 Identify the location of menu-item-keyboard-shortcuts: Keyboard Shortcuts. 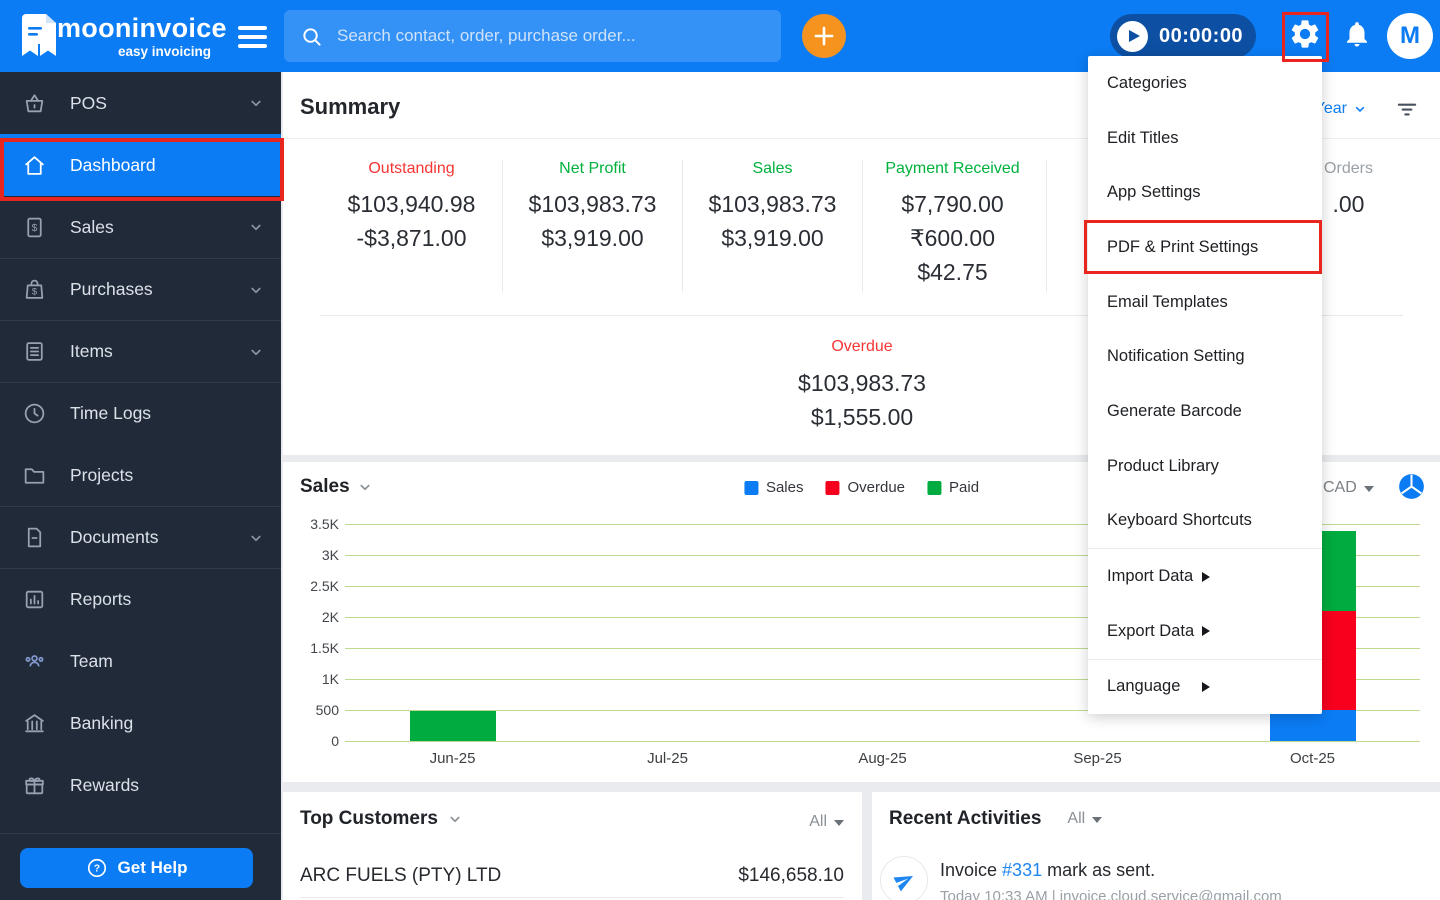
(1205, 521).